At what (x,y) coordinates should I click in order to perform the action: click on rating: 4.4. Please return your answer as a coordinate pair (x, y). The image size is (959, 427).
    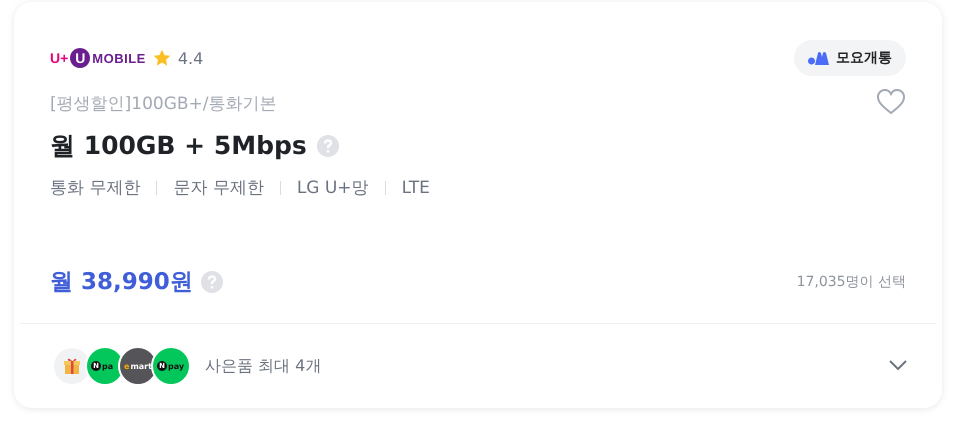
    Looking at the image, I should click on (191, 58).